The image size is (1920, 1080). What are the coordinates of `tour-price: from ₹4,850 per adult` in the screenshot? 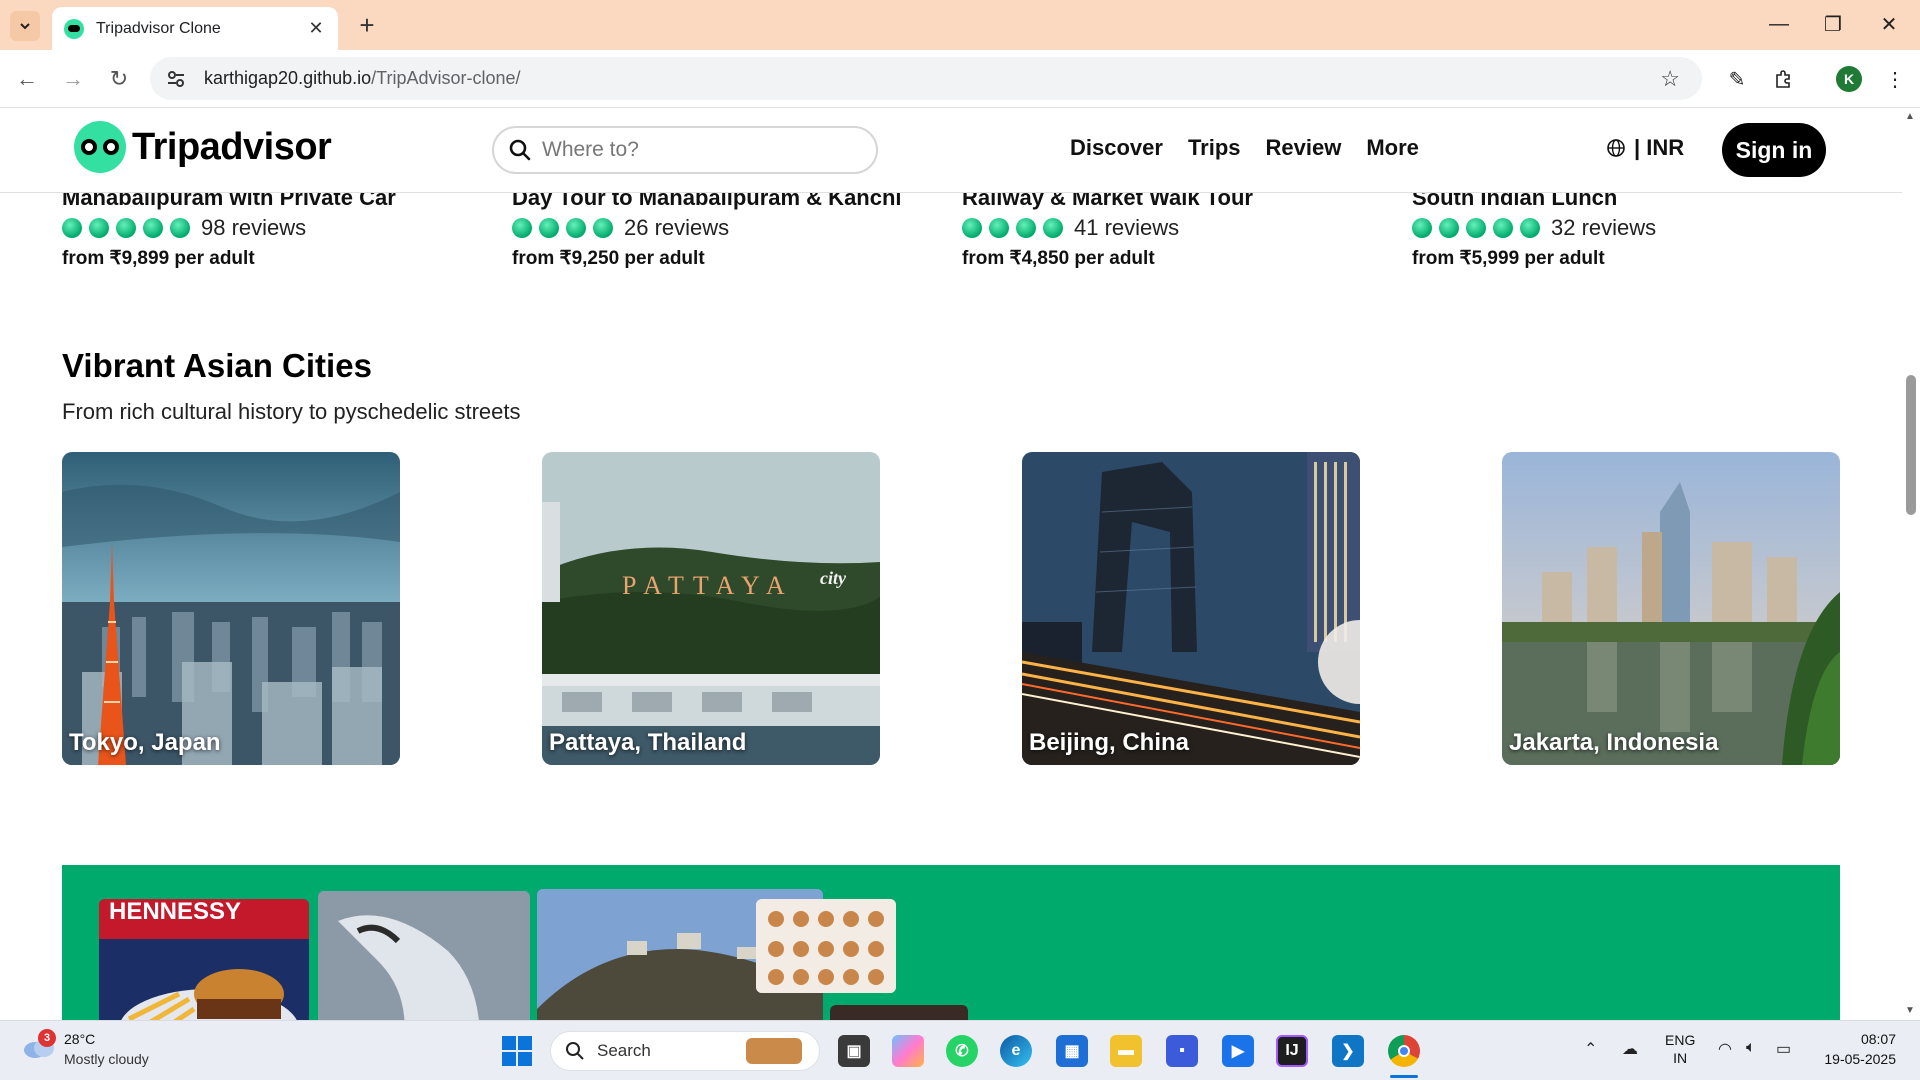 It's located at (1058, 258).